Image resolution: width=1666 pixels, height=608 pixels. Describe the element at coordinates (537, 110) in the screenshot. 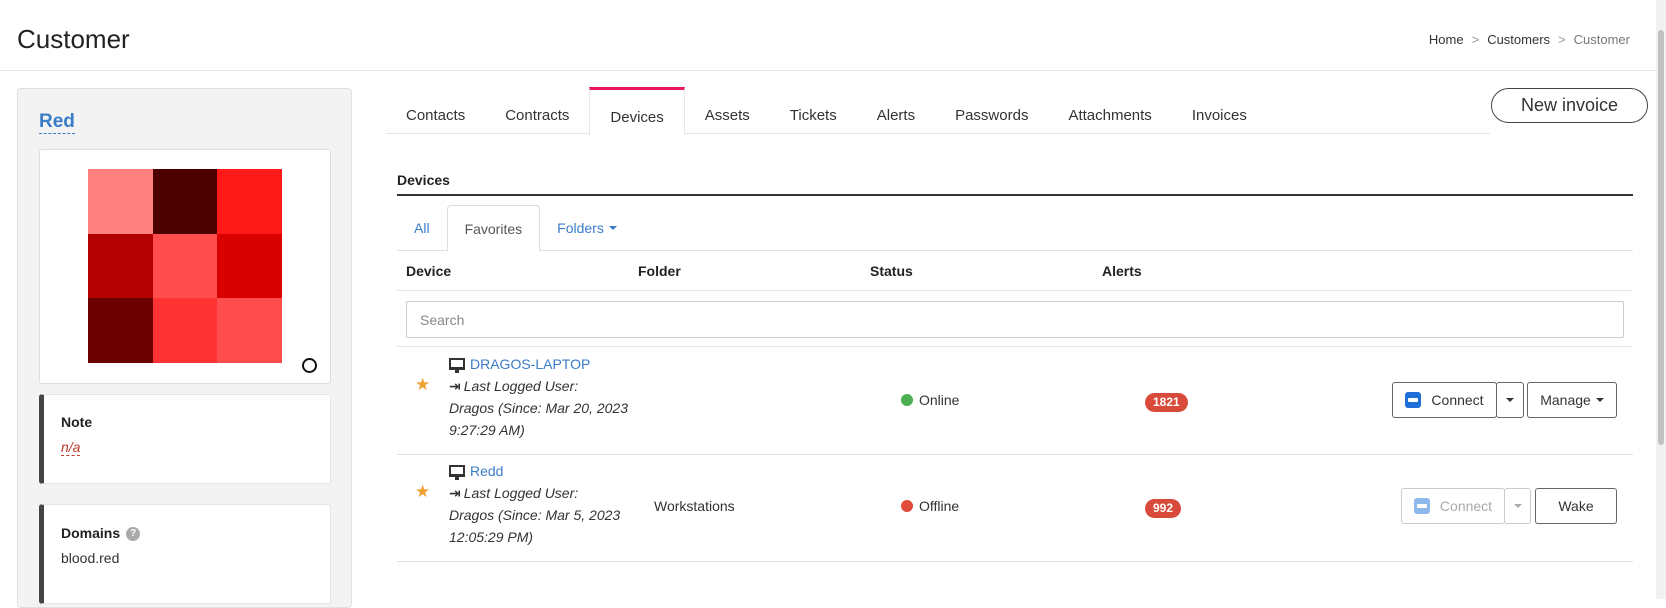

I see `tab-contracts: Contracts` at that location.